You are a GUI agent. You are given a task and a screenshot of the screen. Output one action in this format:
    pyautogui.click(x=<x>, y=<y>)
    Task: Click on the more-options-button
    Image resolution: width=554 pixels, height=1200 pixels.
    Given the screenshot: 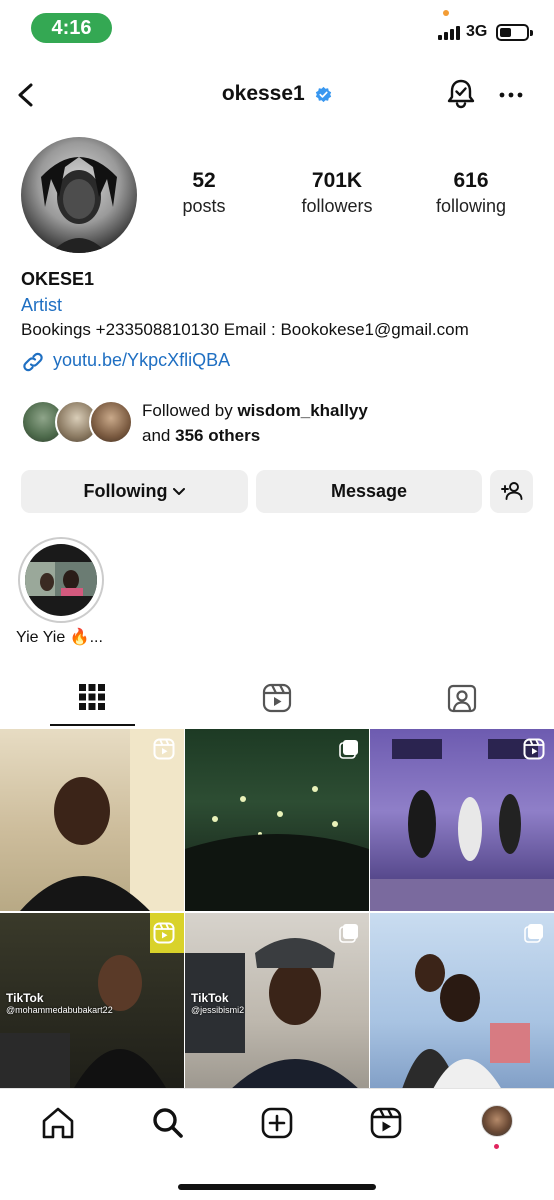 What is the action you would take?
    pyautogui.click(x=511, y=95)
    